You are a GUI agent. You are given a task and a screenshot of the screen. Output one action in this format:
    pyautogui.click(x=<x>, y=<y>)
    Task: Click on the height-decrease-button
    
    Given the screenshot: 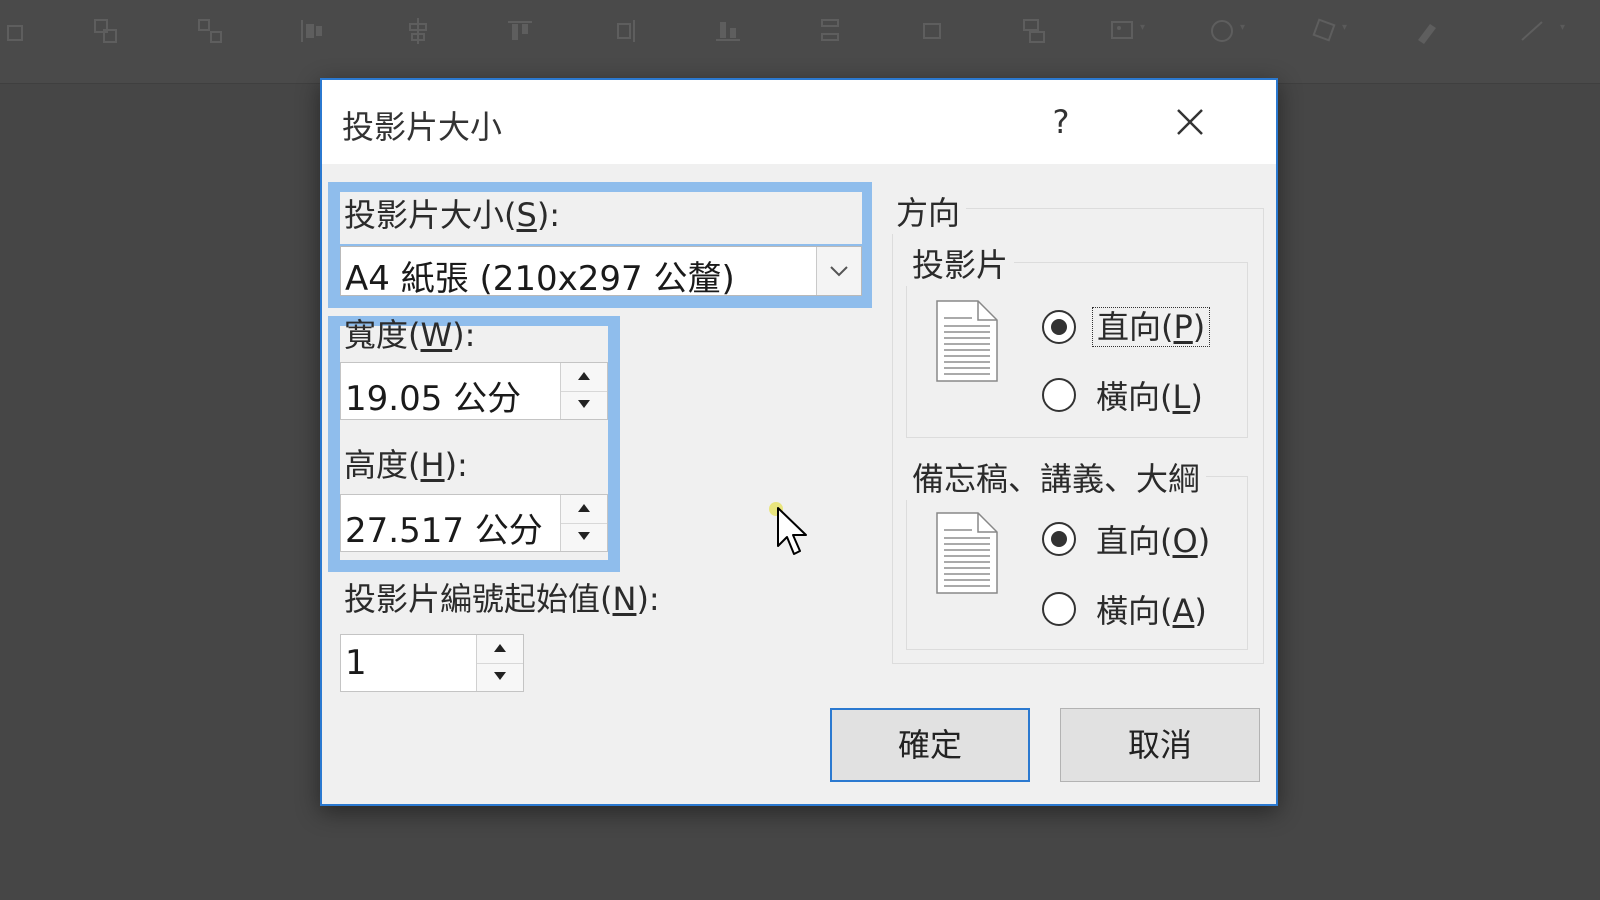 What is the action you would take?
    pyautogui.click(x=584, y=537)
    